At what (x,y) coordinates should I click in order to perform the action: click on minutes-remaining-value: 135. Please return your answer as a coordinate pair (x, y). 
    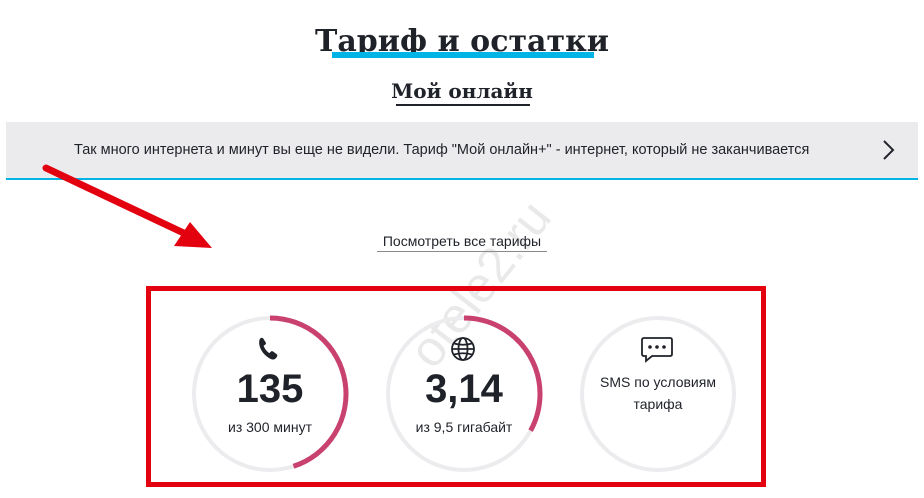
    Looking at the image, I should click on (270, 389).